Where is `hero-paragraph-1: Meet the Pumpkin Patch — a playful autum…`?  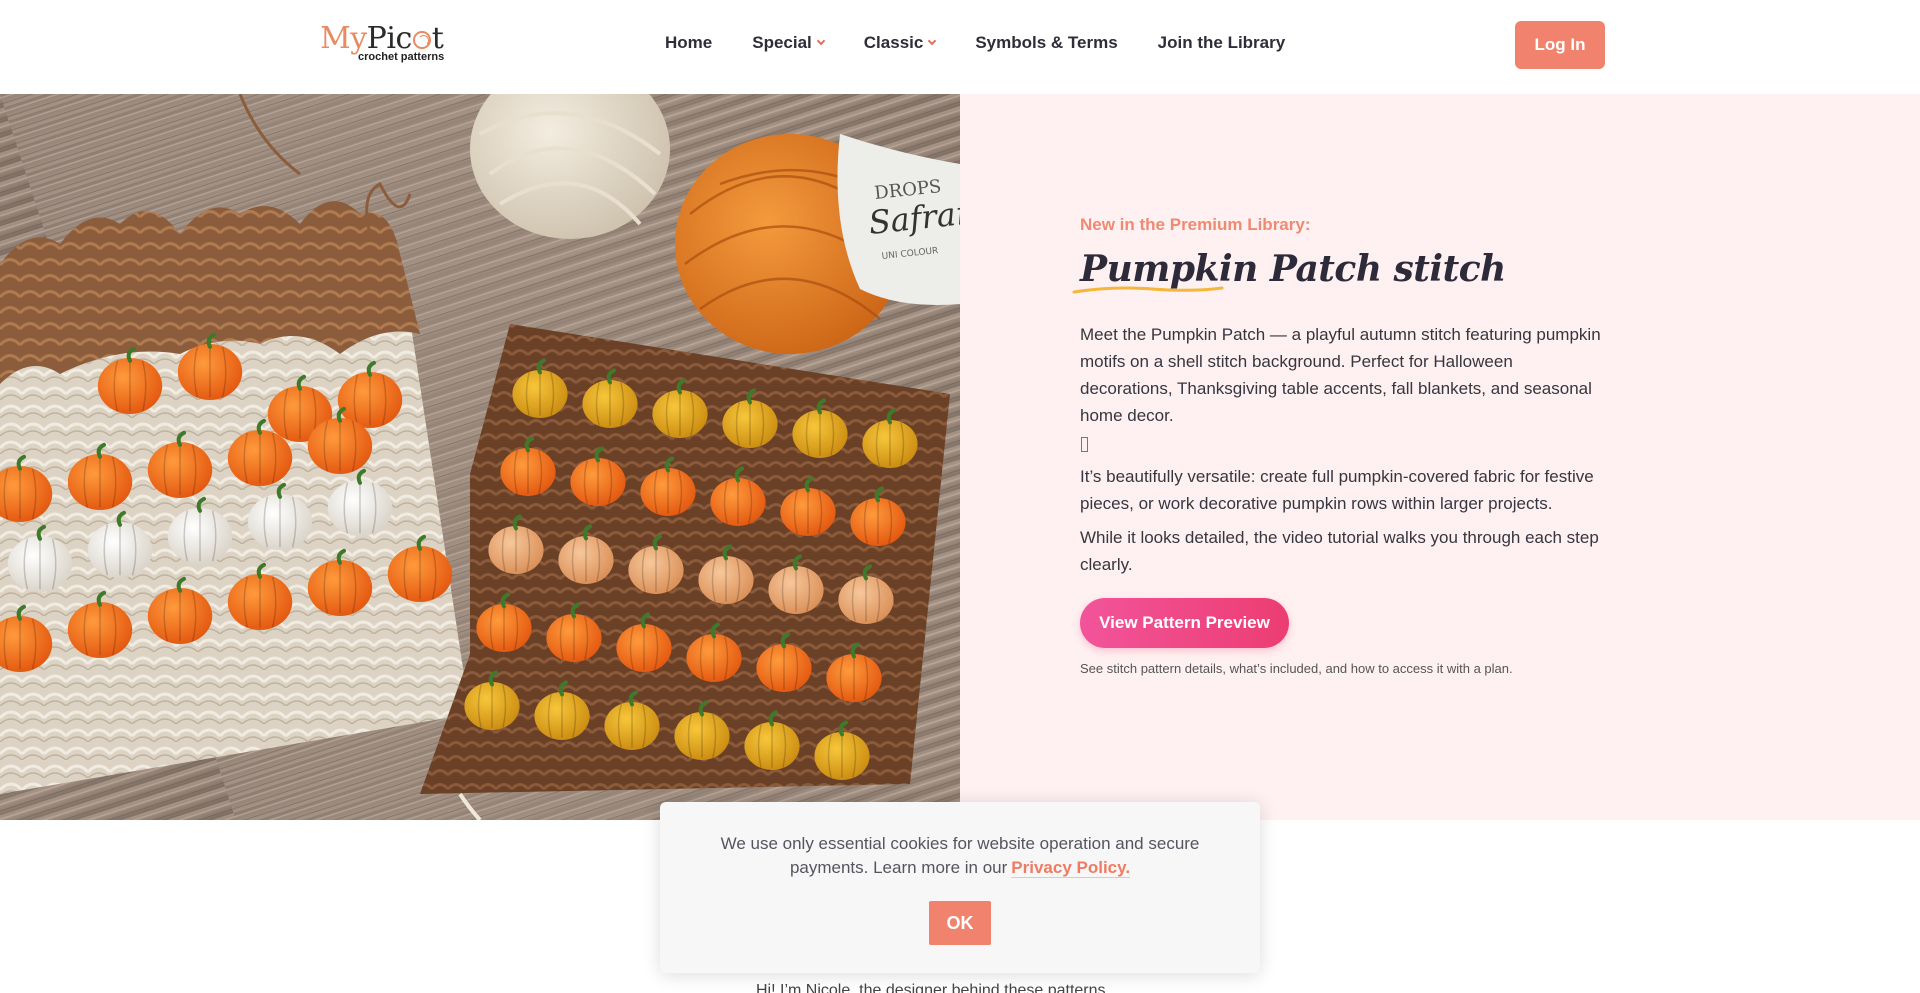 hero-paragraph-1: Meet the Pumpkin Patch — a playful autum… is located at coordinates (1340, 375).